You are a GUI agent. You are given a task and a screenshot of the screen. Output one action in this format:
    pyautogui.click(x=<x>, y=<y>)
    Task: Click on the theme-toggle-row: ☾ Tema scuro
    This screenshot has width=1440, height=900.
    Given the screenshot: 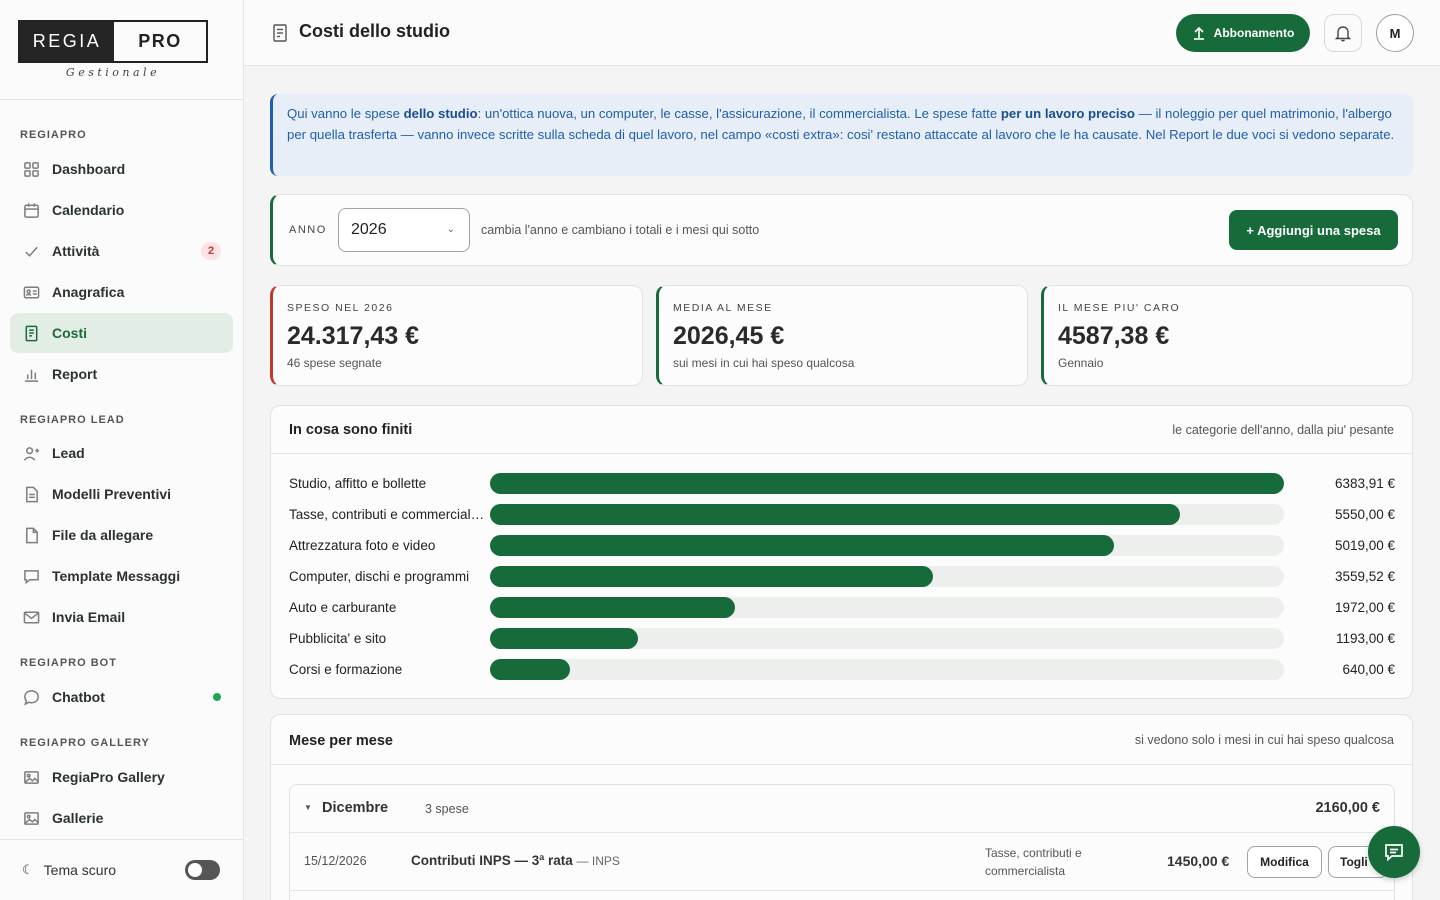 What is the action you would take?
    pyautogui.click(x=122, y=869)
    